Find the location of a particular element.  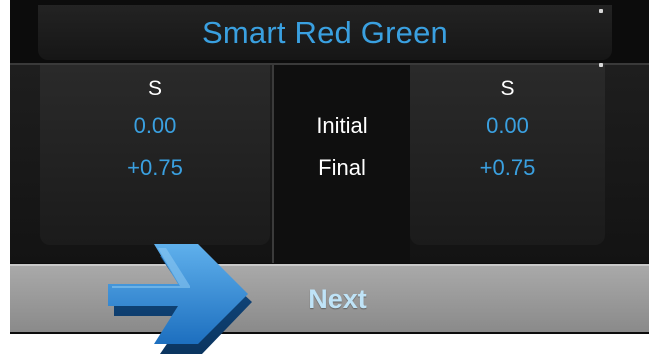

title-bar: Smart Red Green is located at coordinates (325, 32).